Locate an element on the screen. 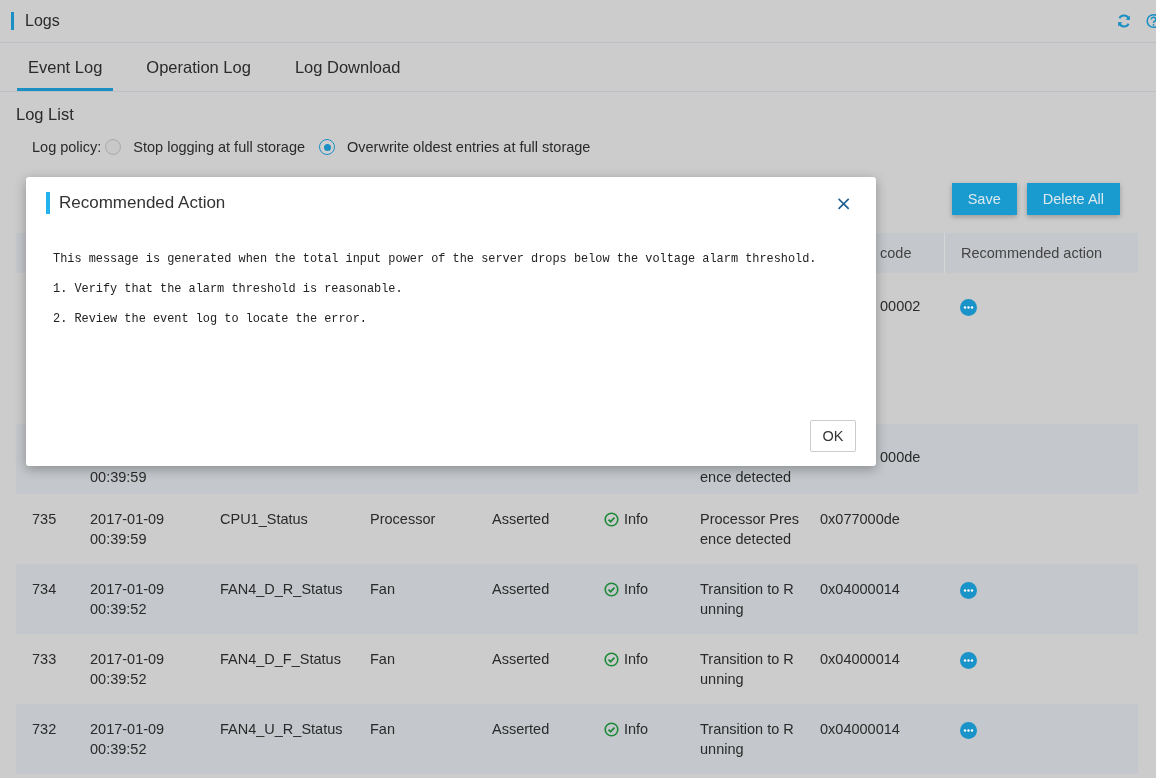 The width and height of the screenshot is (1156, 778). column-header: code is located at coordinates (896, 253).